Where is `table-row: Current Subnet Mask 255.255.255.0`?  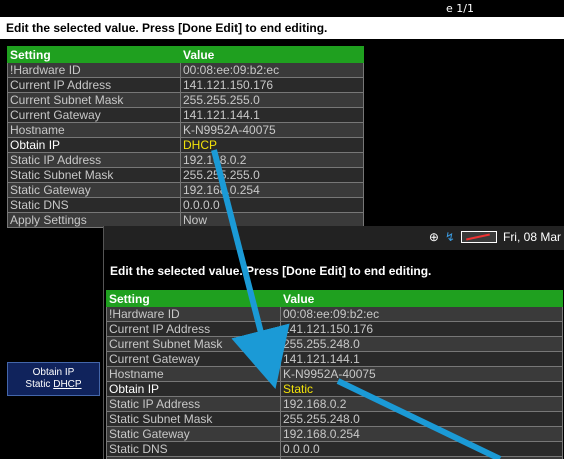 table-row: Current Subnet Mask 255.255.255.0 is located at coordinates (185, 100).